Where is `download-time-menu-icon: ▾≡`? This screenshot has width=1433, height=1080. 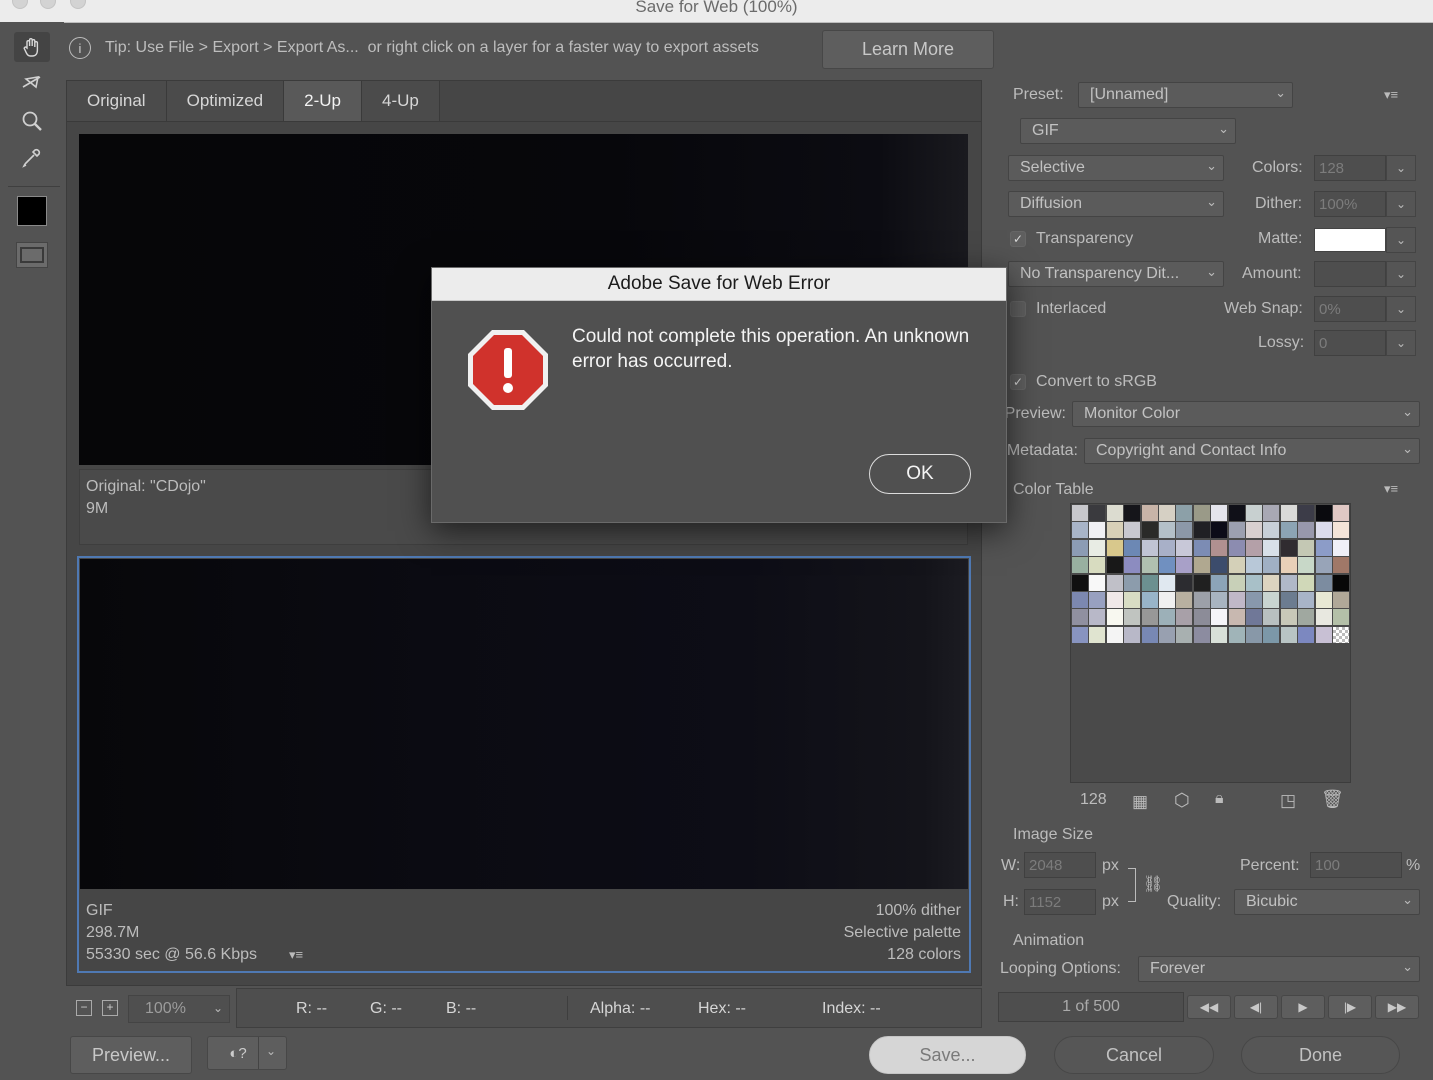
download-time-menu-icon: ▾≡ is located at coordinates (296, 955).